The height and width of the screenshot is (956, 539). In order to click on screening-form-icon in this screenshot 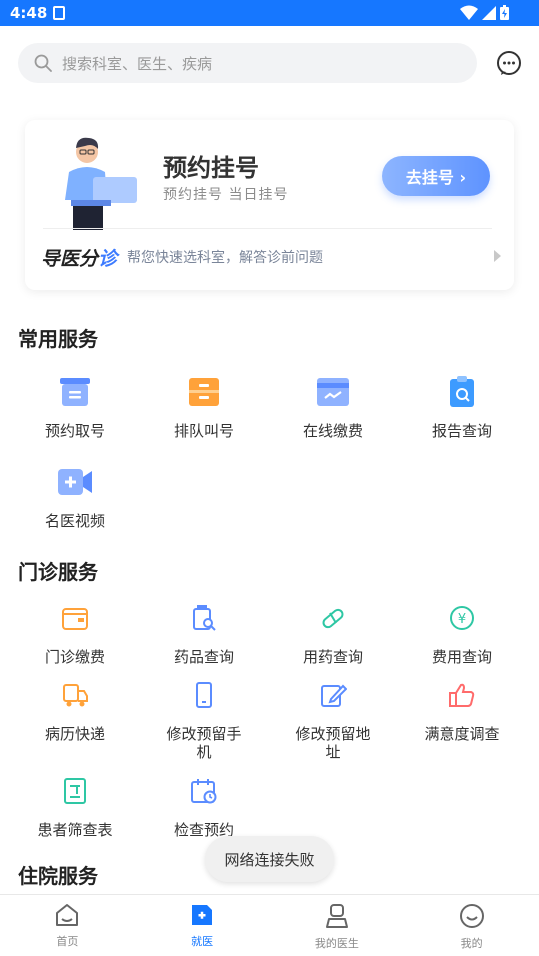, I will do `click(75, 791)`.